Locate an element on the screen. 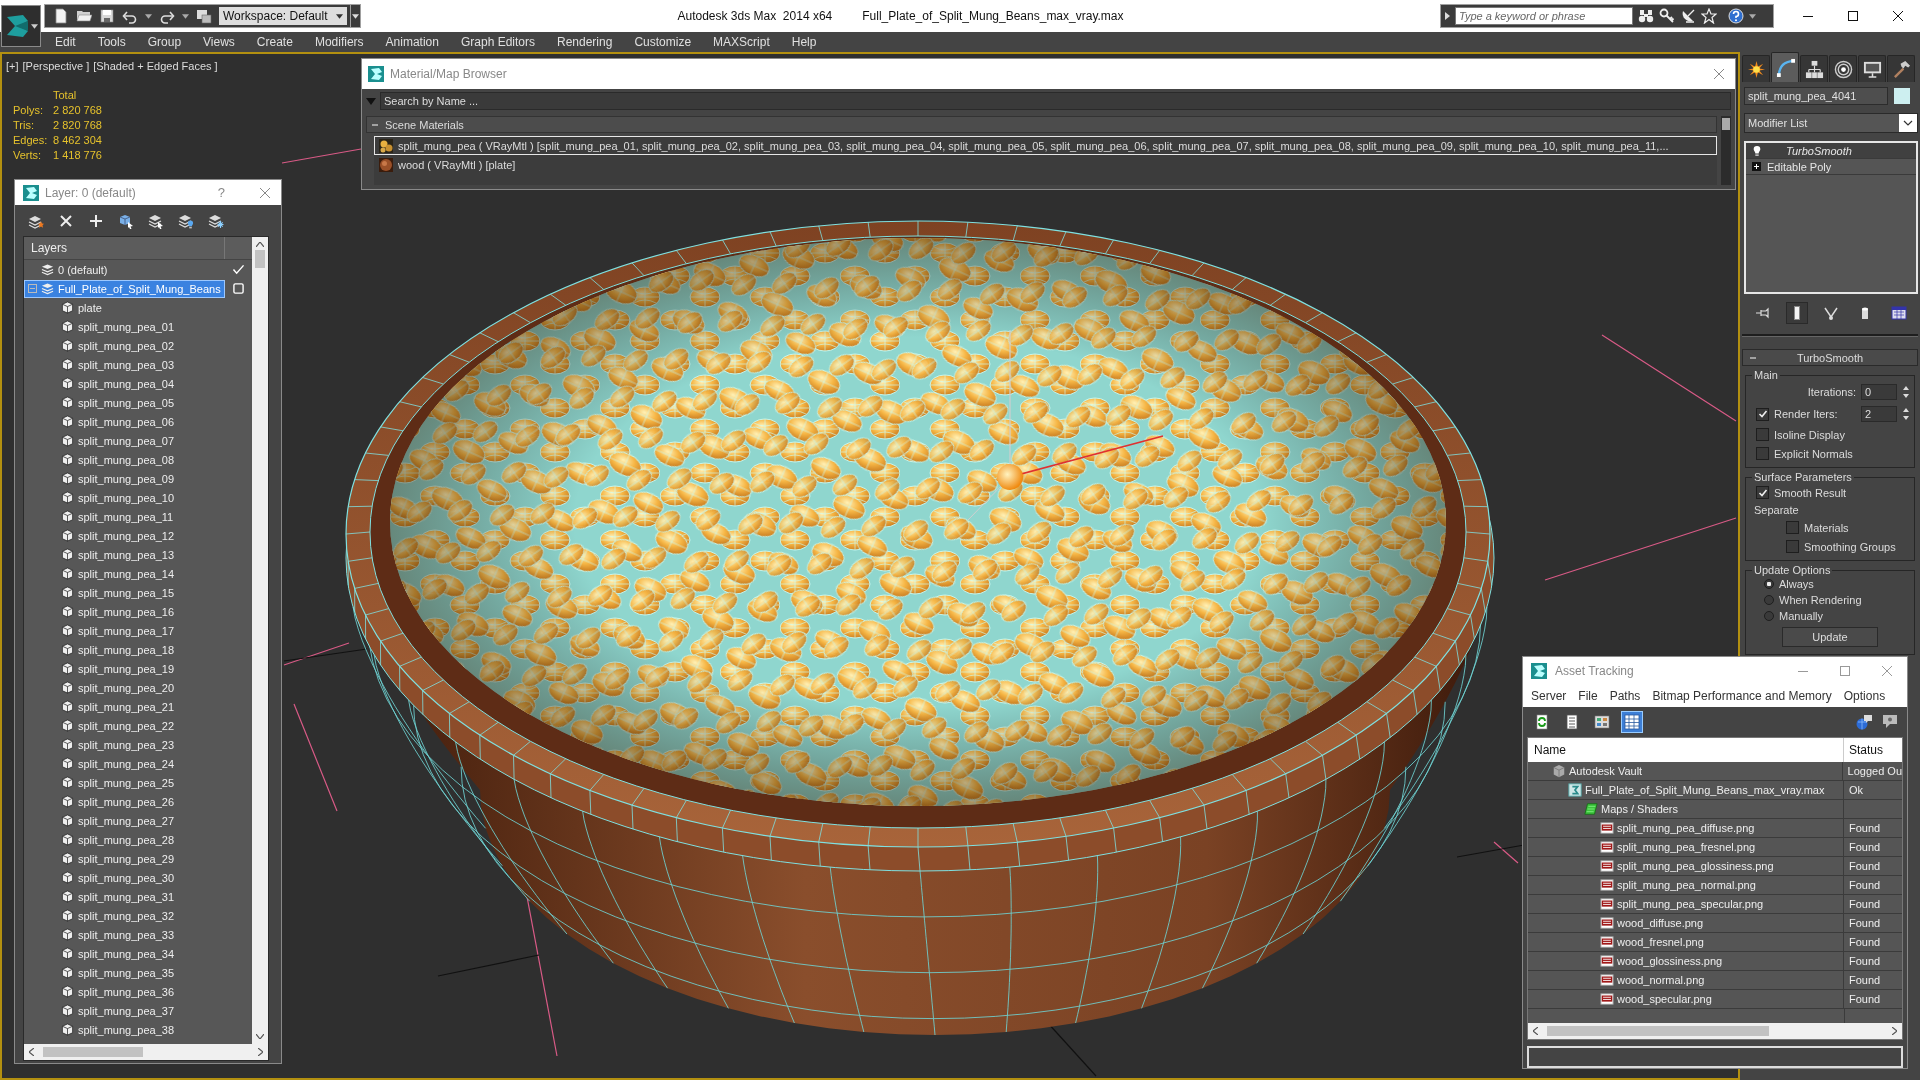  asset-row: wood_fresnel.png Found is located at coordinates (1715, 942).